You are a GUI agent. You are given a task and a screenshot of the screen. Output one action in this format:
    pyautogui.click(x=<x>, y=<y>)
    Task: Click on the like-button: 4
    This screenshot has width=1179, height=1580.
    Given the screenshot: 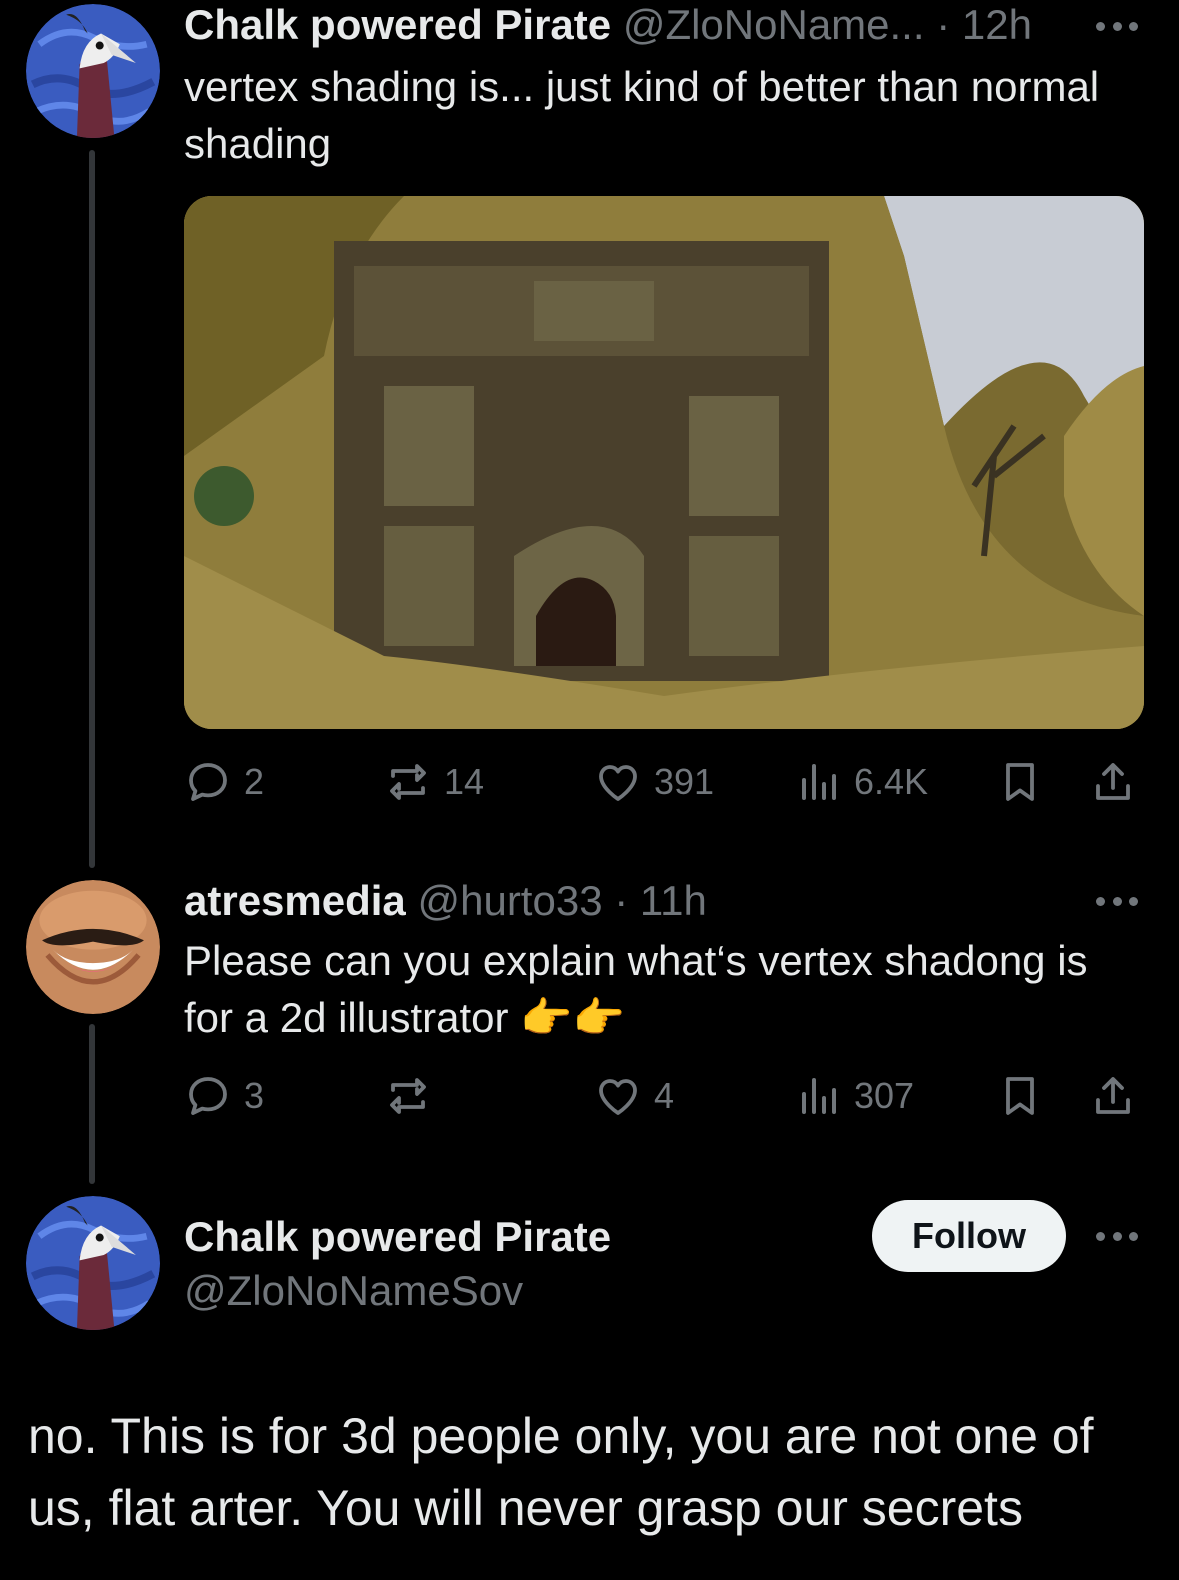 What is the action you would take?
    pyautogui.click(x=634, y=1096)
    